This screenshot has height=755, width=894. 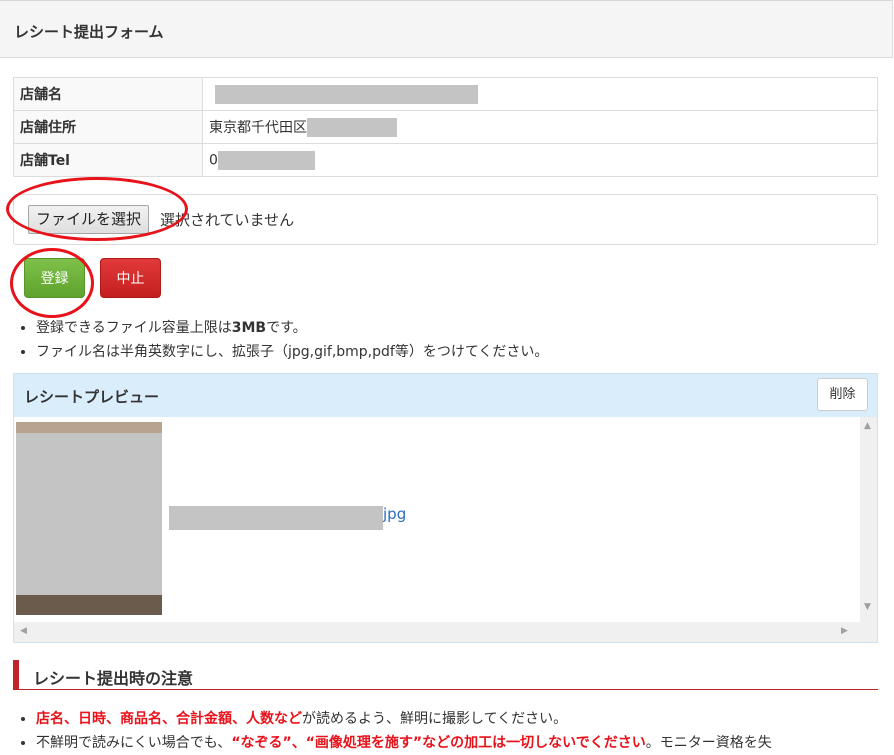 I want to click on horizontal-scrollbar: ◀ ▶, so click(x=445, y=632).